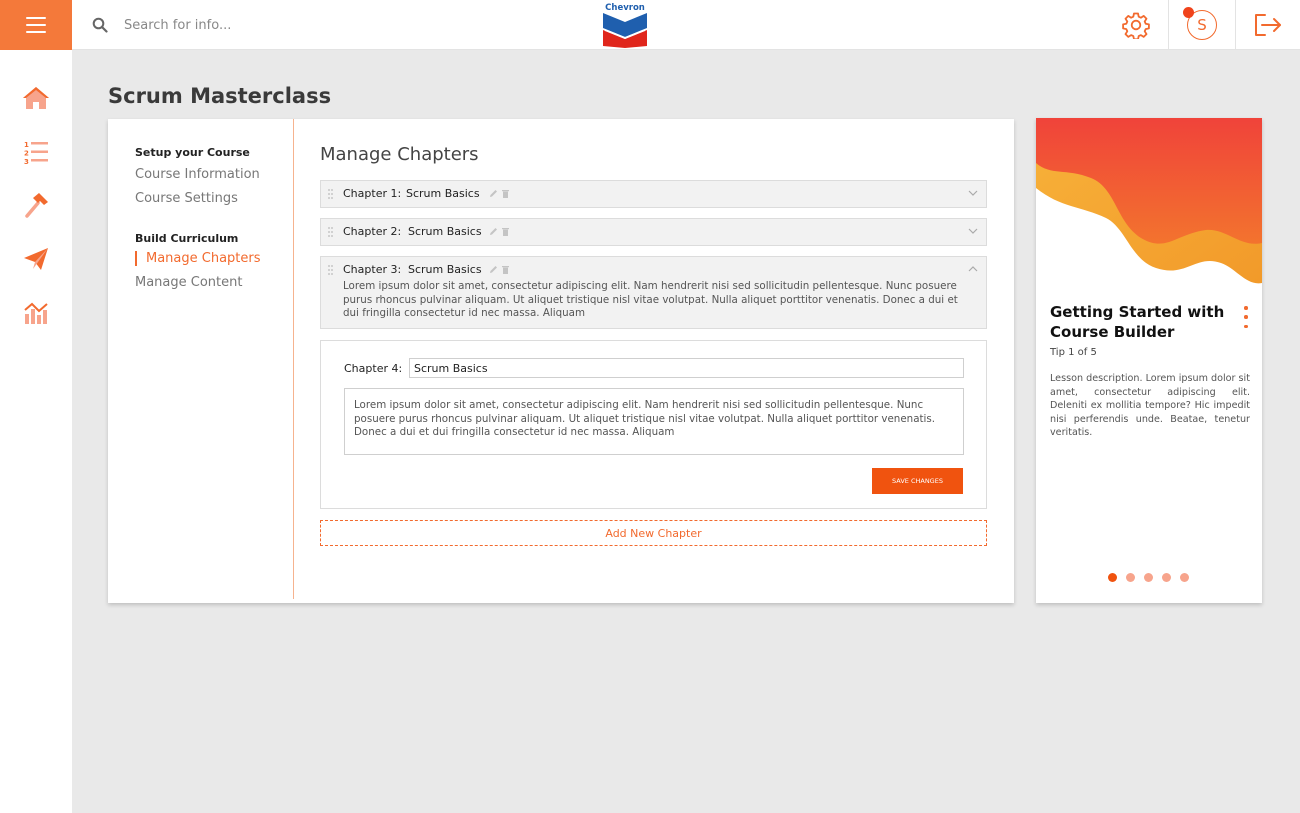  Describe the element at coordinates (192, 152) in the screenshot. I see `menu-heading-setup: Setup your Course` at that location.